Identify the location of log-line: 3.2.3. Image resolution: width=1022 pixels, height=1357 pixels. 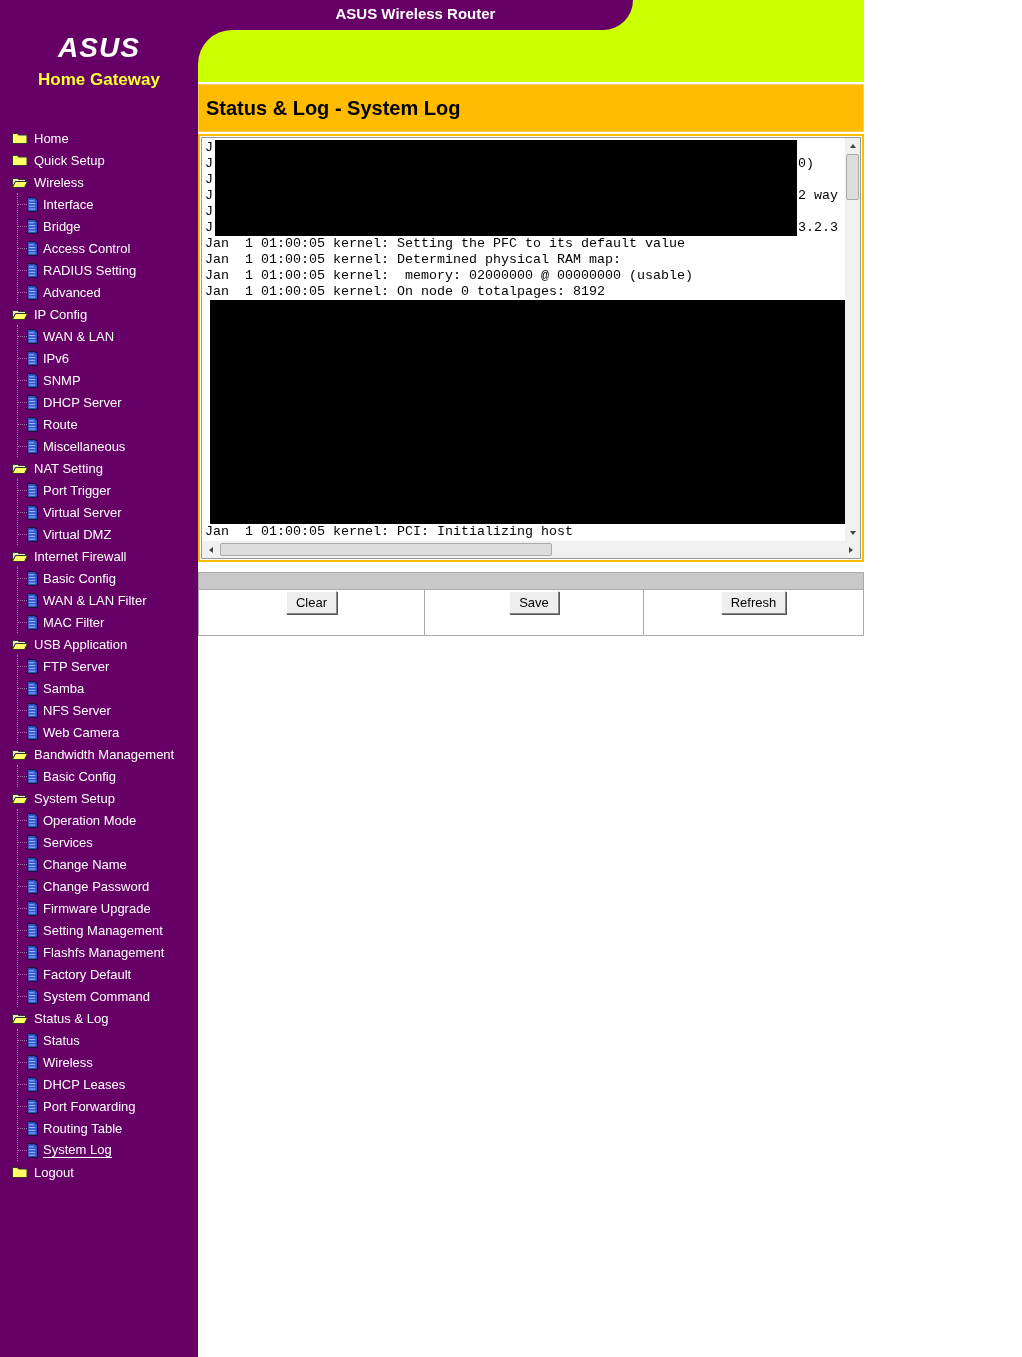
(818, 228).